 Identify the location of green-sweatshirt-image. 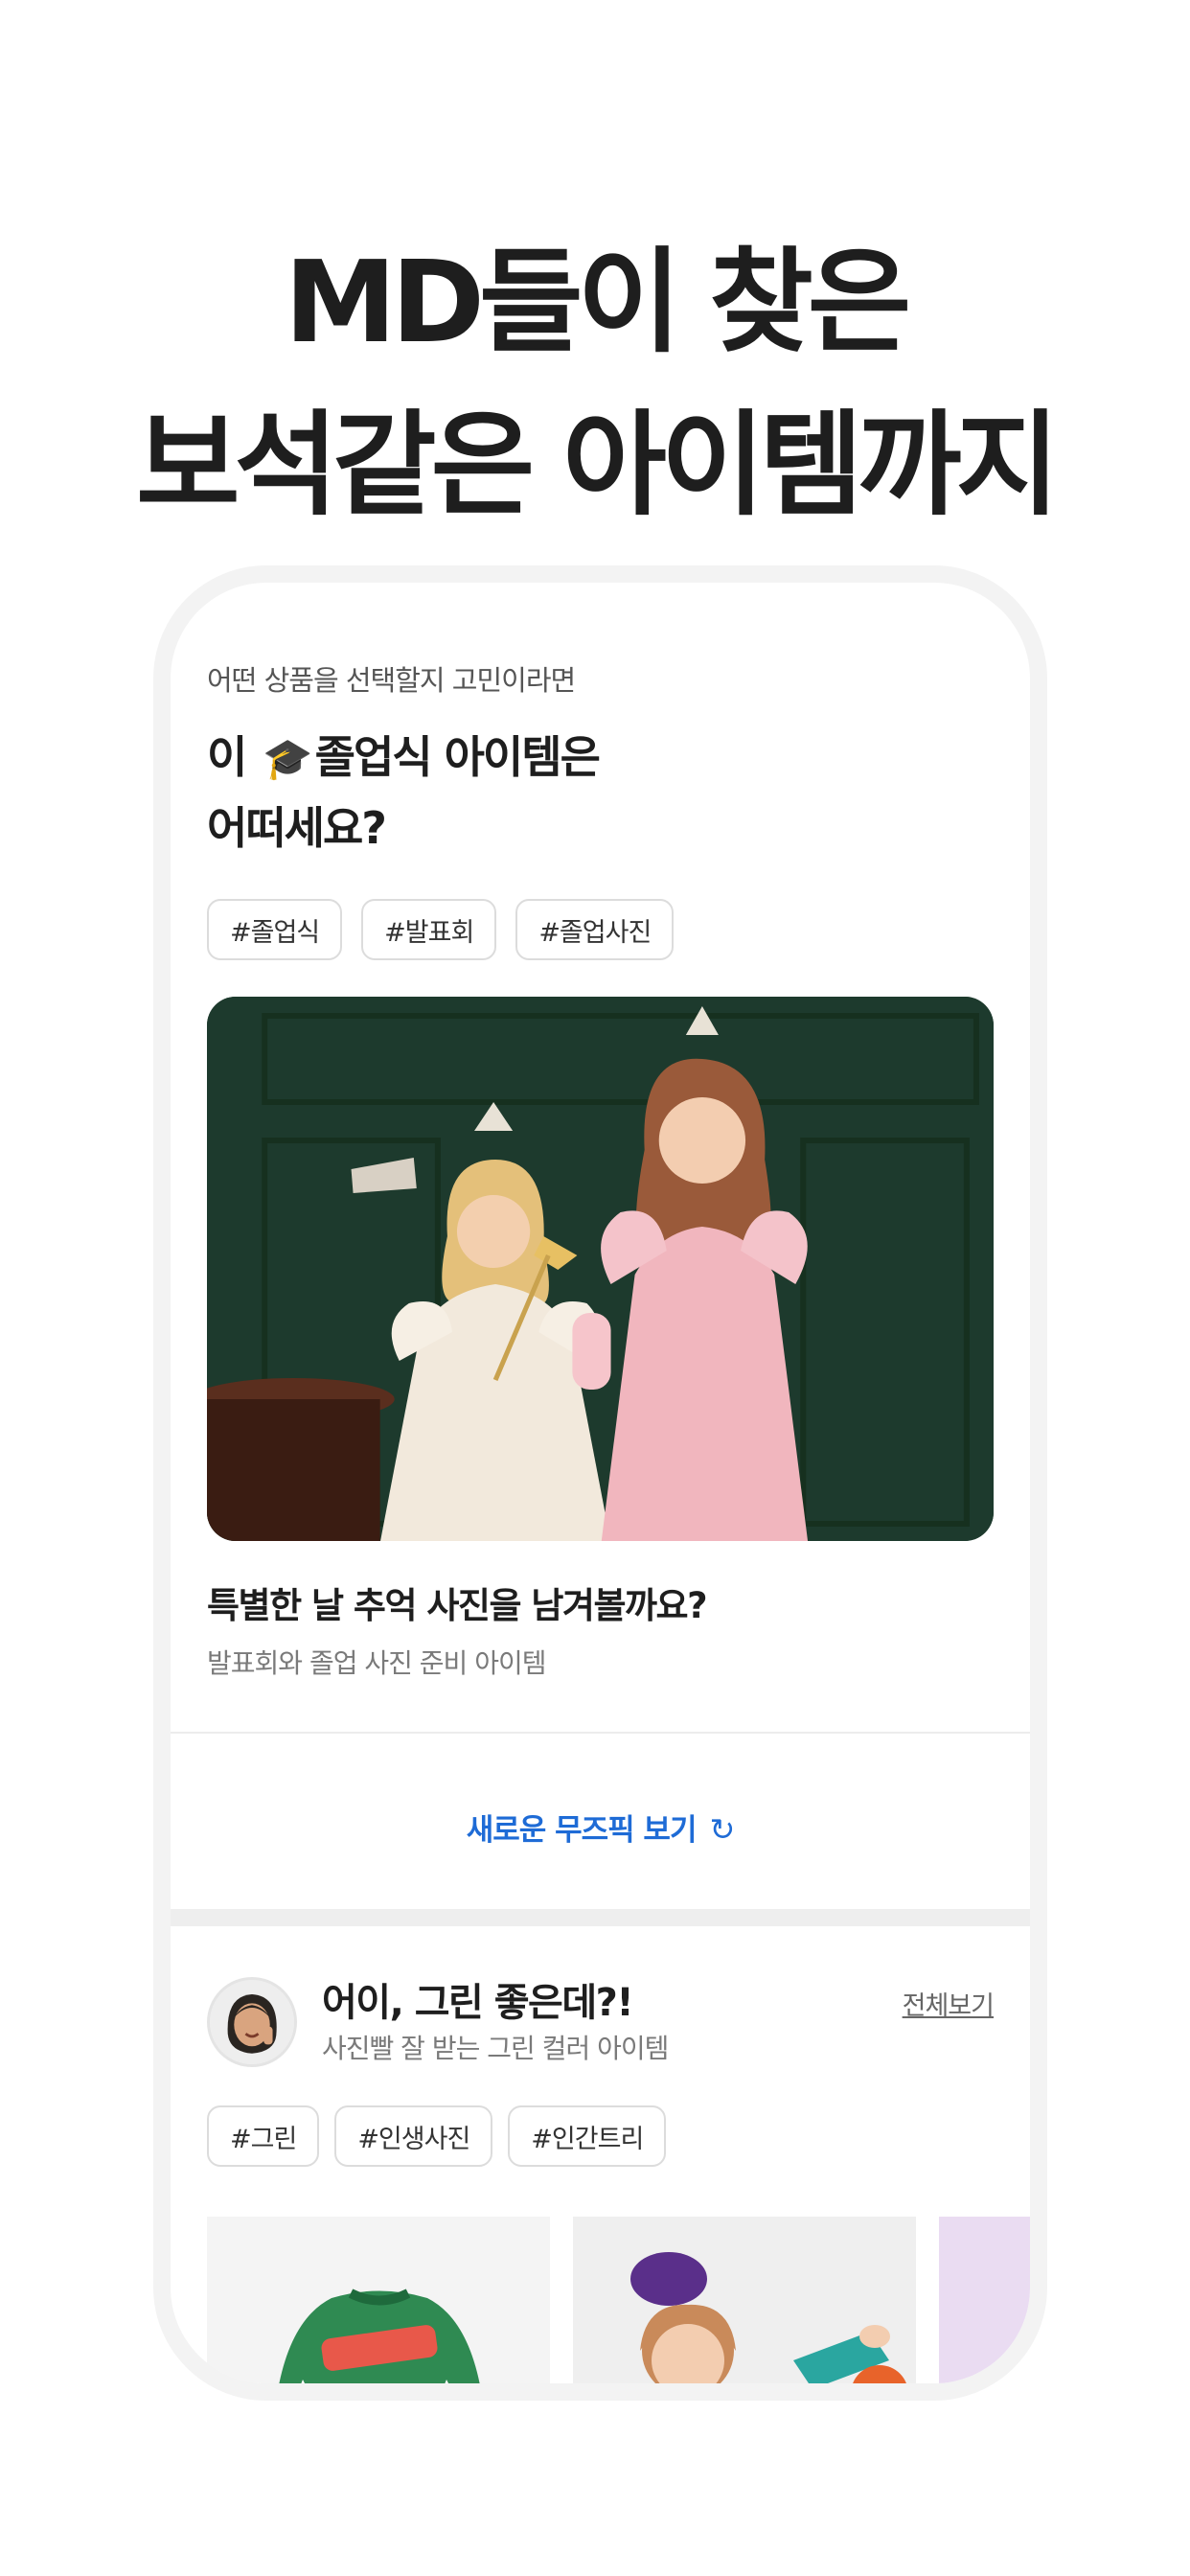
(379, 2300).